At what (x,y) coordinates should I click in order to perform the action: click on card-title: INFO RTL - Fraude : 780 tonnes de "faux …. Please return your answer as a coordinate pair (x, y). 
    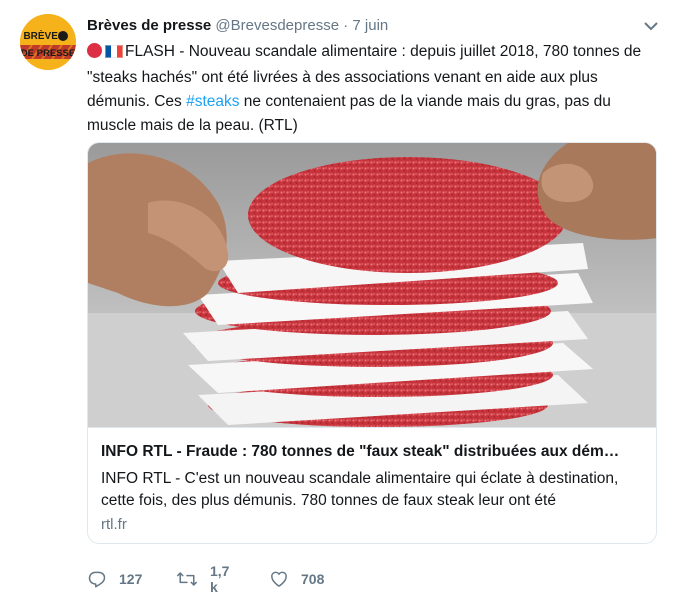
    Looking at the image, I should click on (371, 452).